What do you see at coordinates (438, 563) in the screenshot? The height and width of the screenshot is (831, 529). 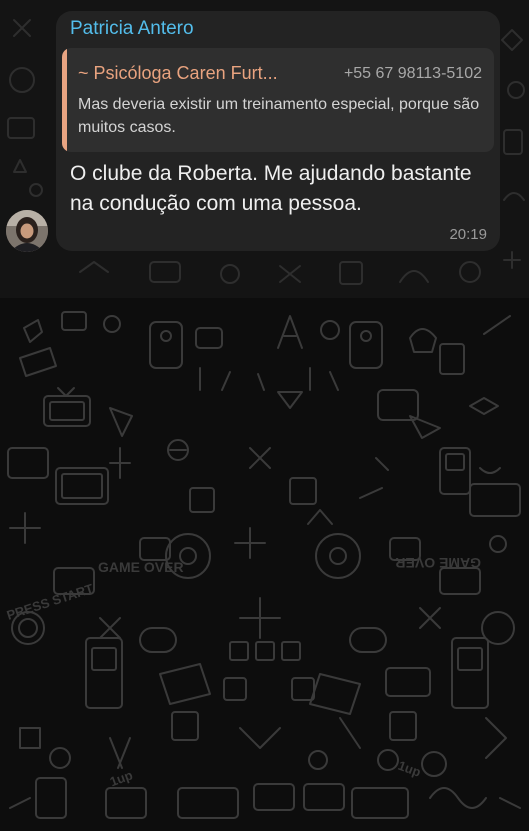 I see `game-over-label-right: GAME OVER` at bounding box center [438, 563].